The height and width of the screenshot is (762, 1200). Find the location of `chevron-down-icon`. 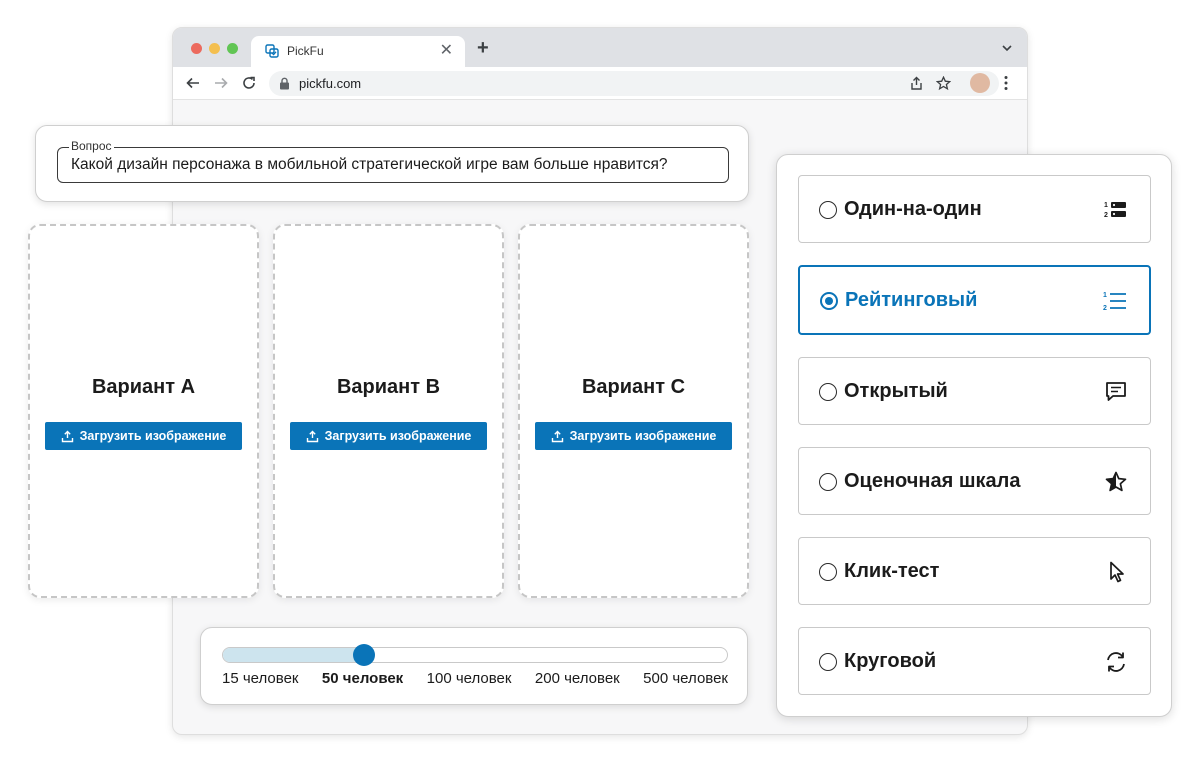

chevron-down-icon is located at coordinates (1007, 48).